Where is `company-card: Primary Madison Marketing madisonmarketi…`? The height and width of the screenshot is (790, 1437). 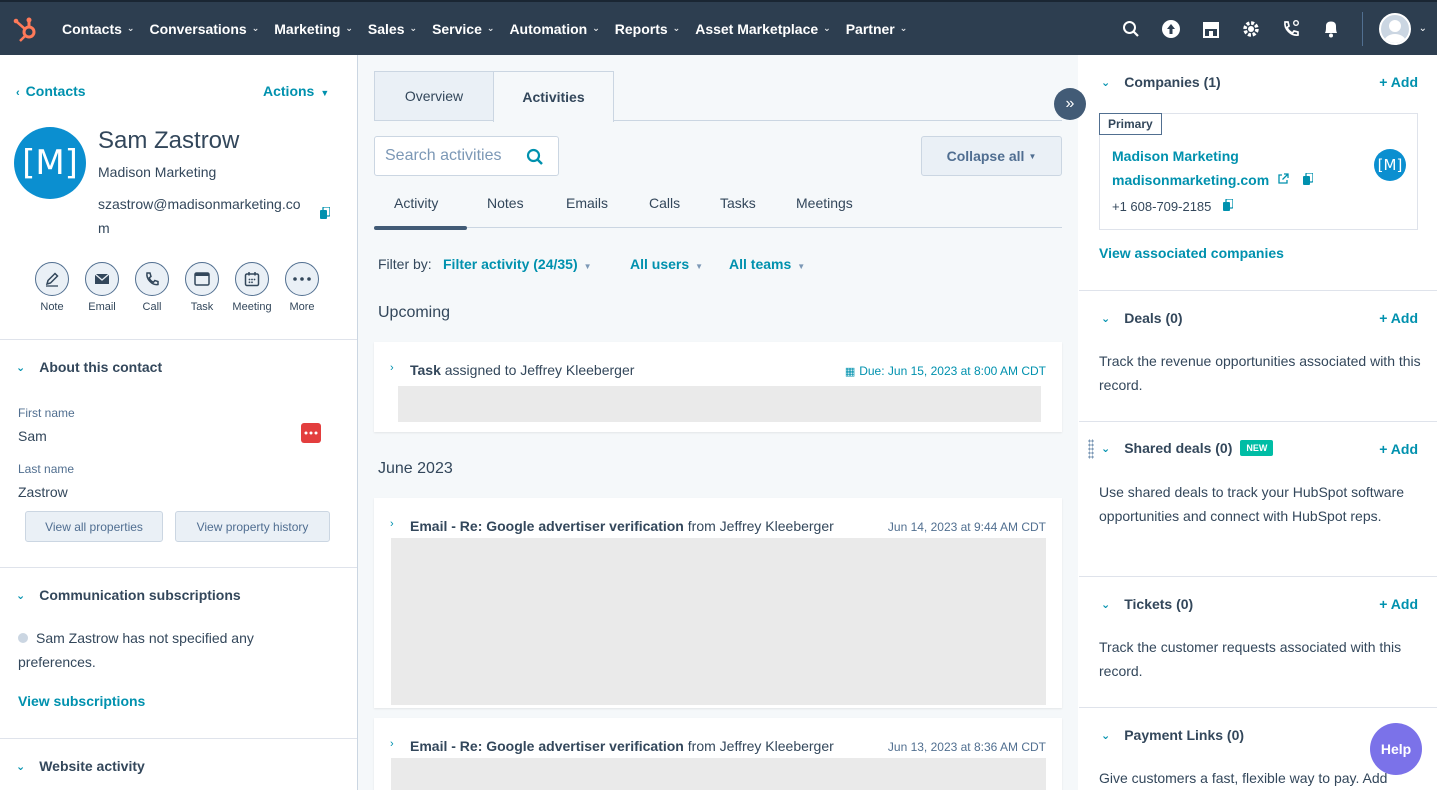
company-card: Primary Madison Marketing madisonmarketi… is located at coordinates (1258, 171).